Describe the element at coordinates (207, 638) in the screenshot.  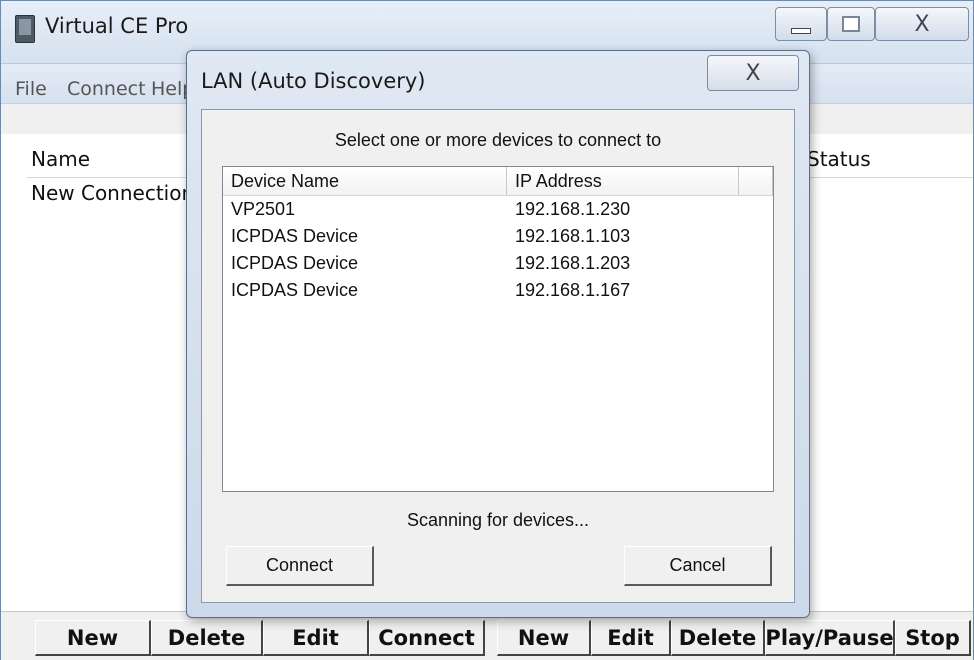
I see `delete-connection-button: Delete` at that location.